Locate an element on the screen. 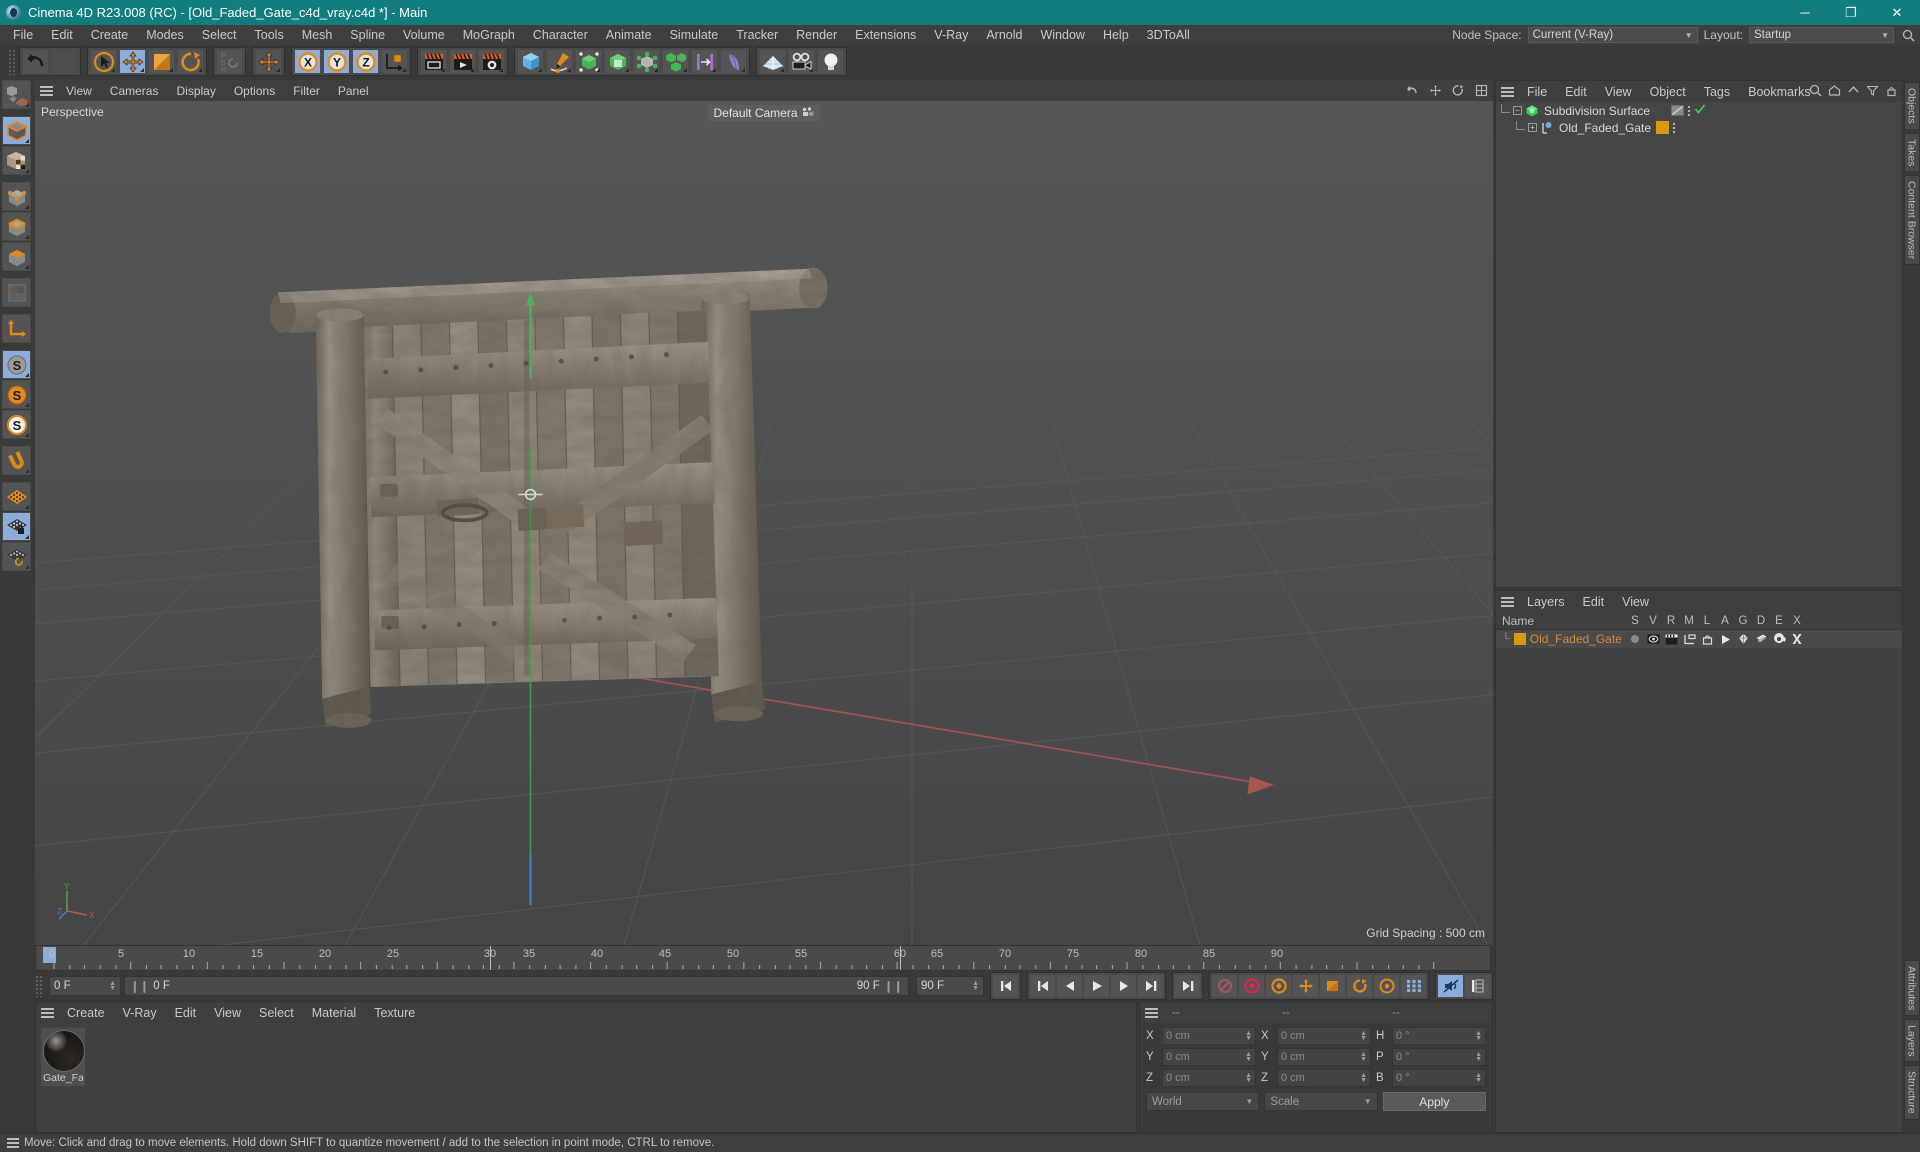 The image size is (1920, 1152). uv-mode-button is located at coordinates (16, 292).